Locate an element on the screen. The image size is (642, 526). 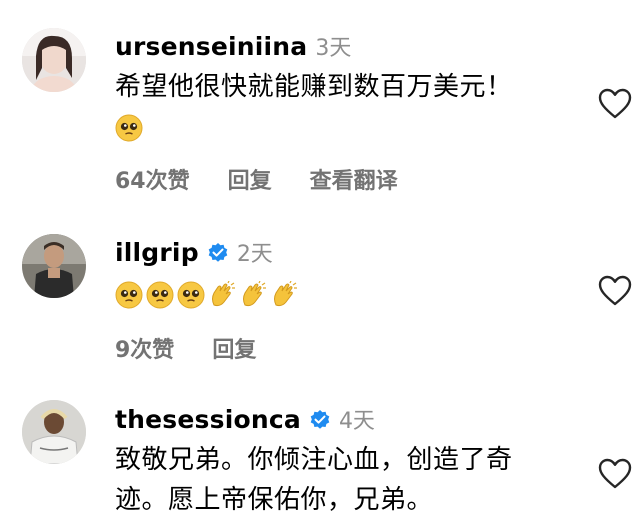
comment-time: 2天 is located at coordinates (255, 254).